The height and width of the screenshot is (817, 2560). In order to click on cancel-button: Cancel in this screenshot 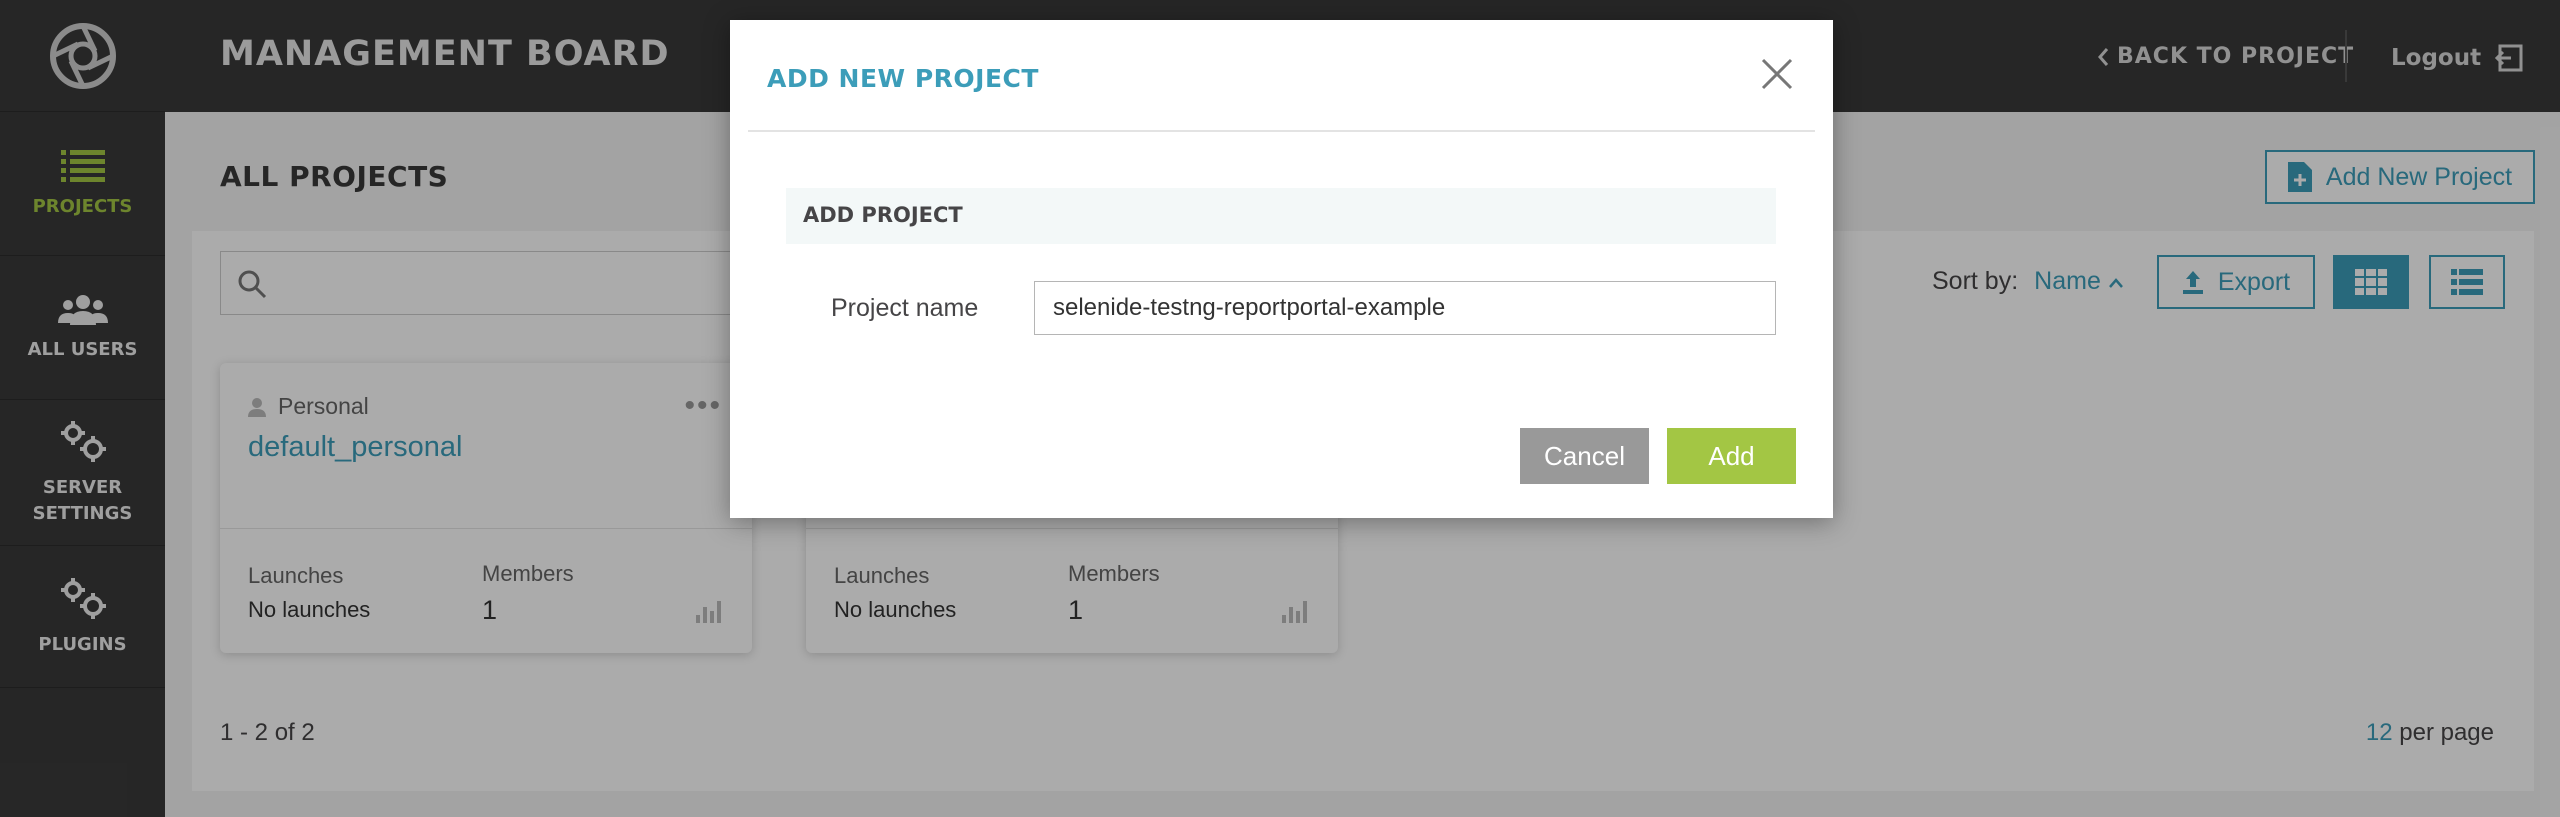, I will do `click(1584, 456)`.